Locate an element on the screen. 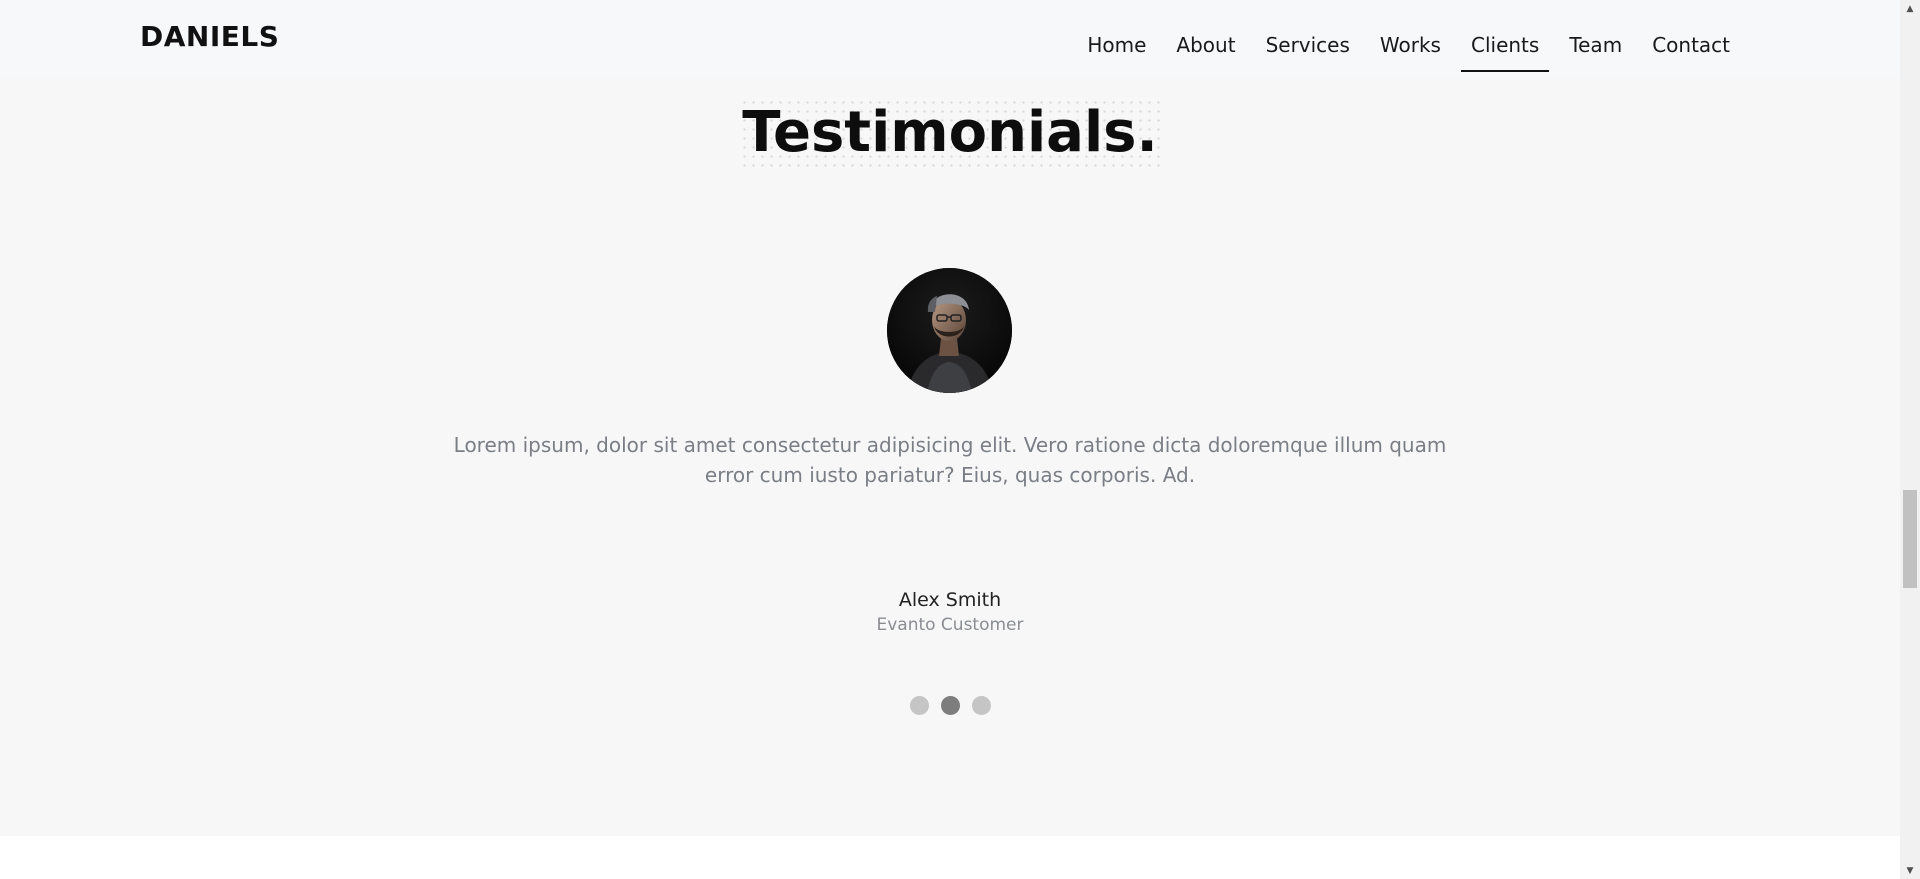  testimonial-author-role: Evanto Customer is located at coordinates (950, 625).